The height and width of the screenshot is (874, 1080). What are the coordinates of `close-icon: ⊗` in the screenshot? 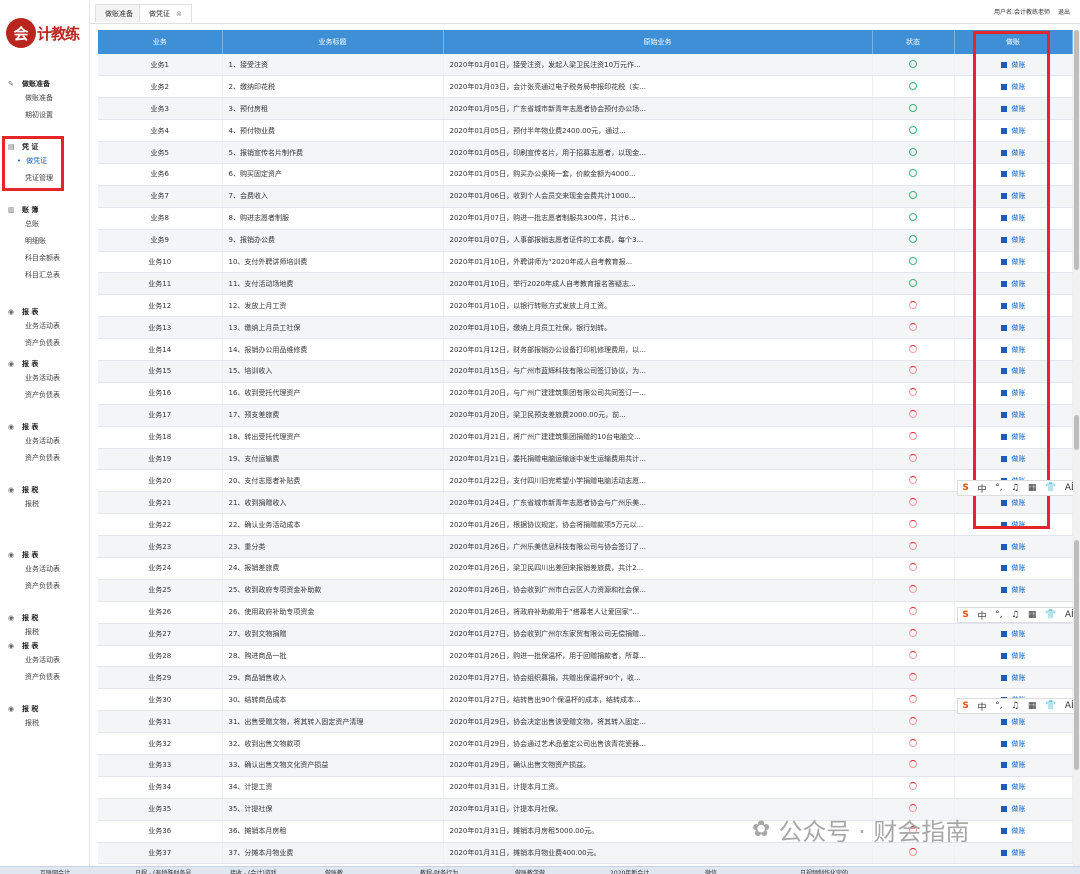 It's located at (179, 14).